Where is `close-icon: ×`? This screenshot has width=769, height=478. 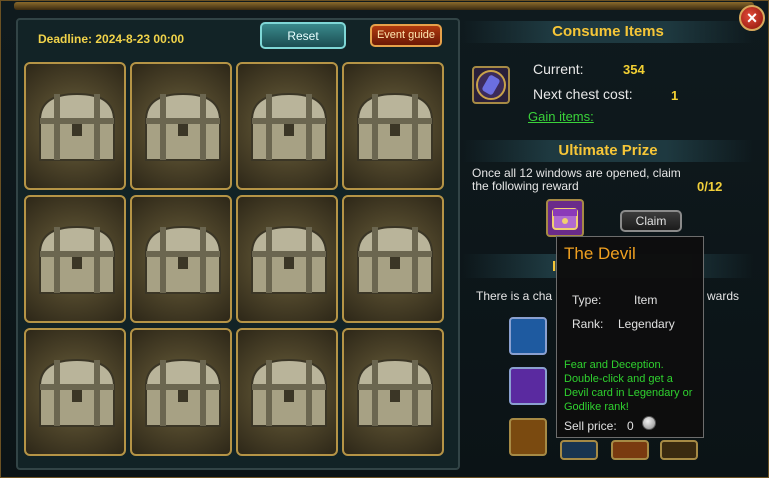
close-icon: × is located at coordinates (752, 18).